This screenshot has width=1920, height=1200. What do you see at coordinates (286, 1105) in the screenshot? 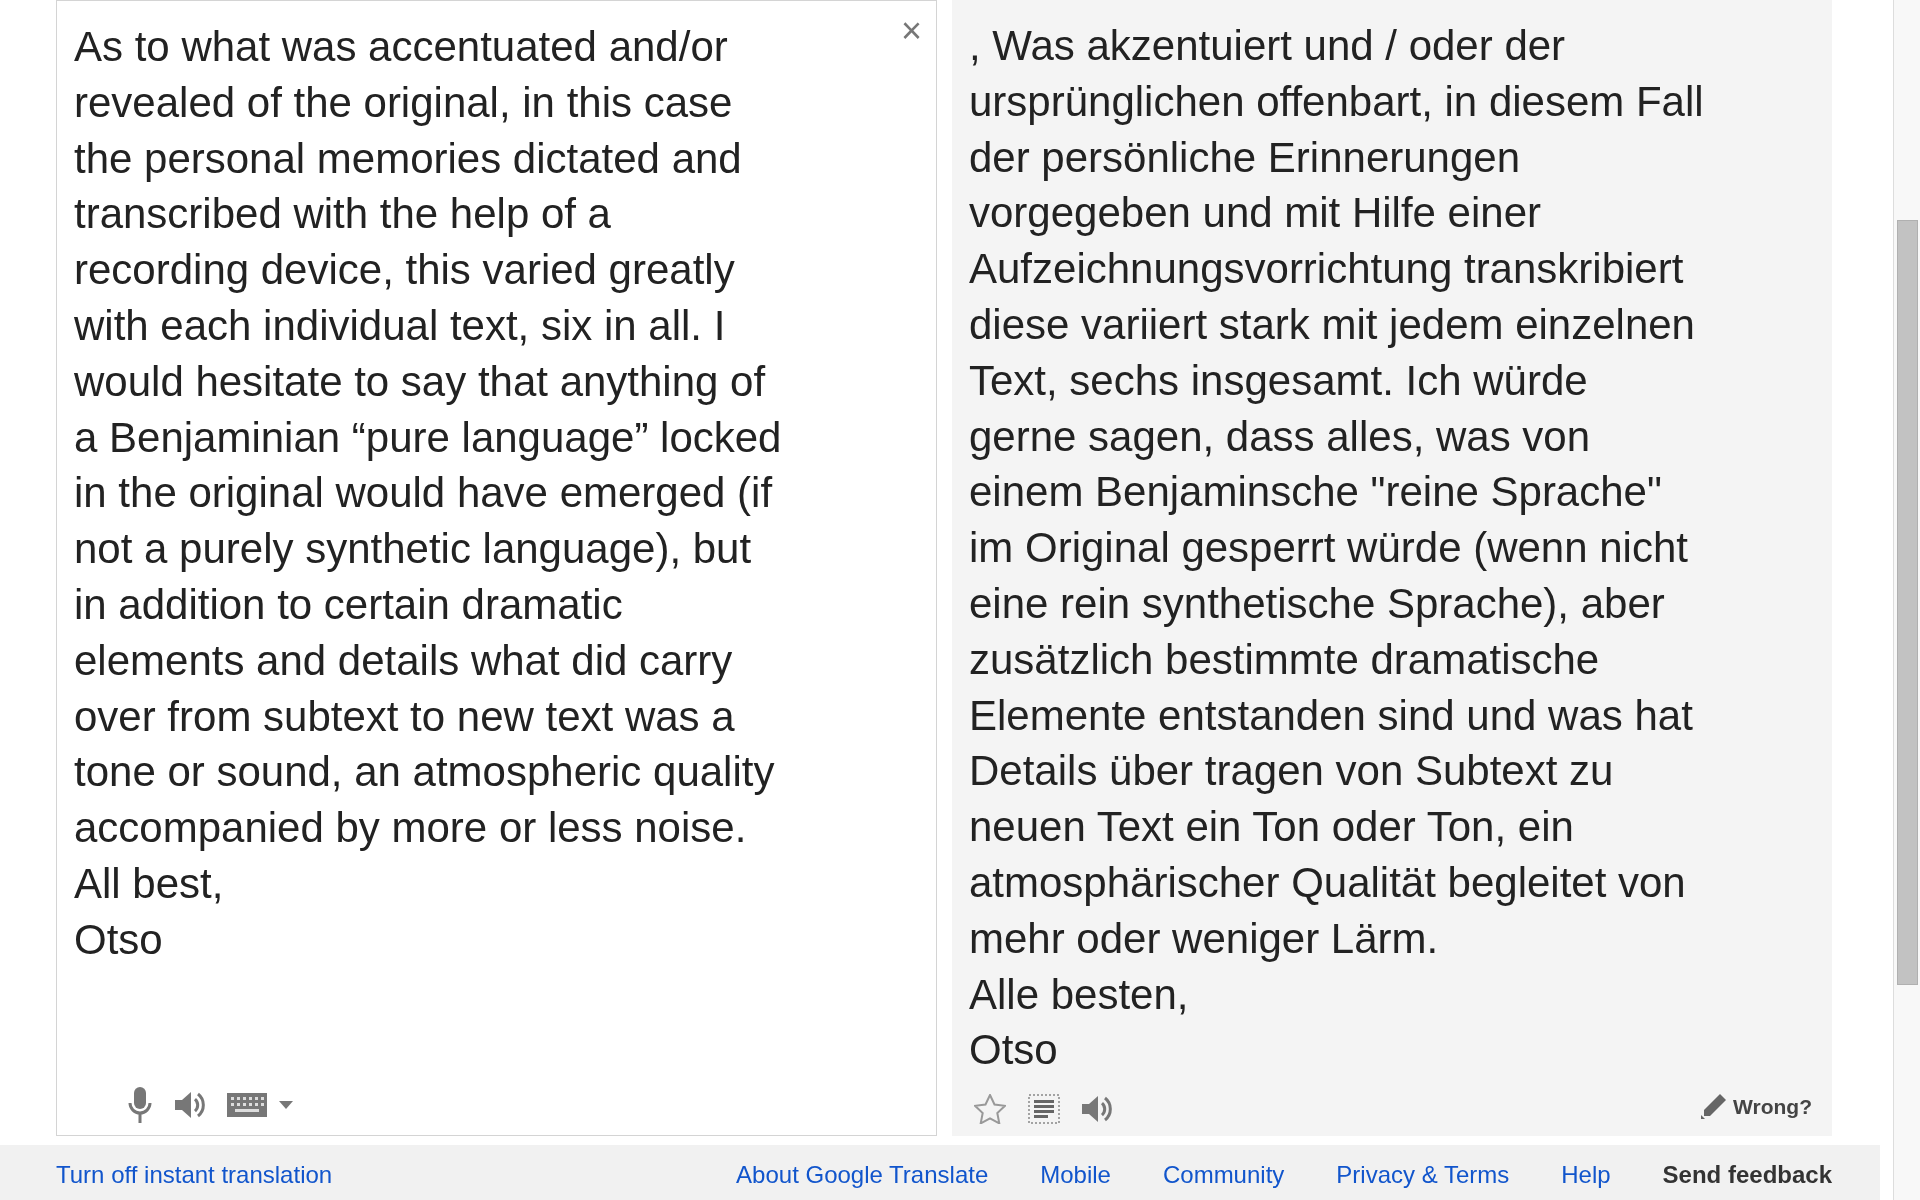
I see `caret-icon` at bounding box center [286, 1105].